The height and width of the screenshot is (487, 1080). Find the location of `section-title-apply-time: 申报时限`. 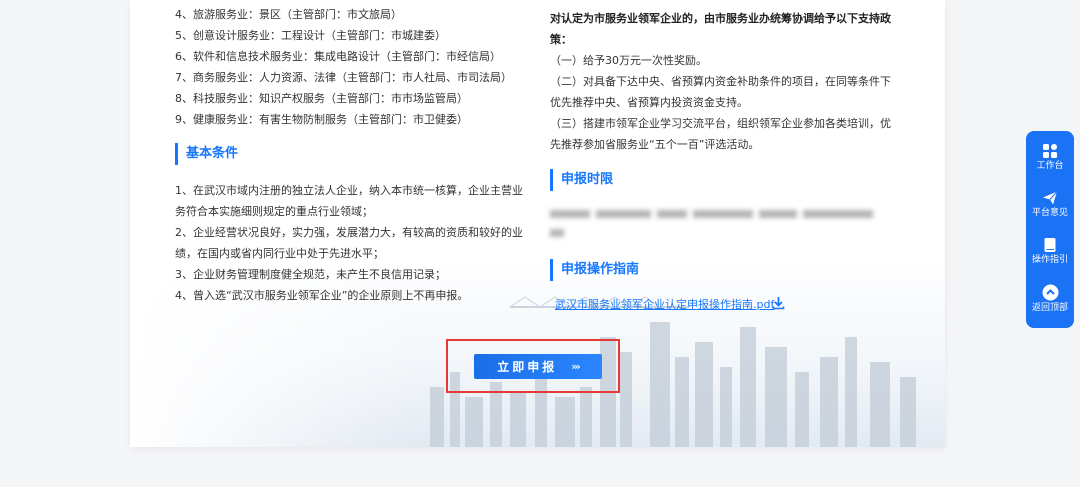

section-title-apply-time: 申报时限 is located at coordinates (581, 180).